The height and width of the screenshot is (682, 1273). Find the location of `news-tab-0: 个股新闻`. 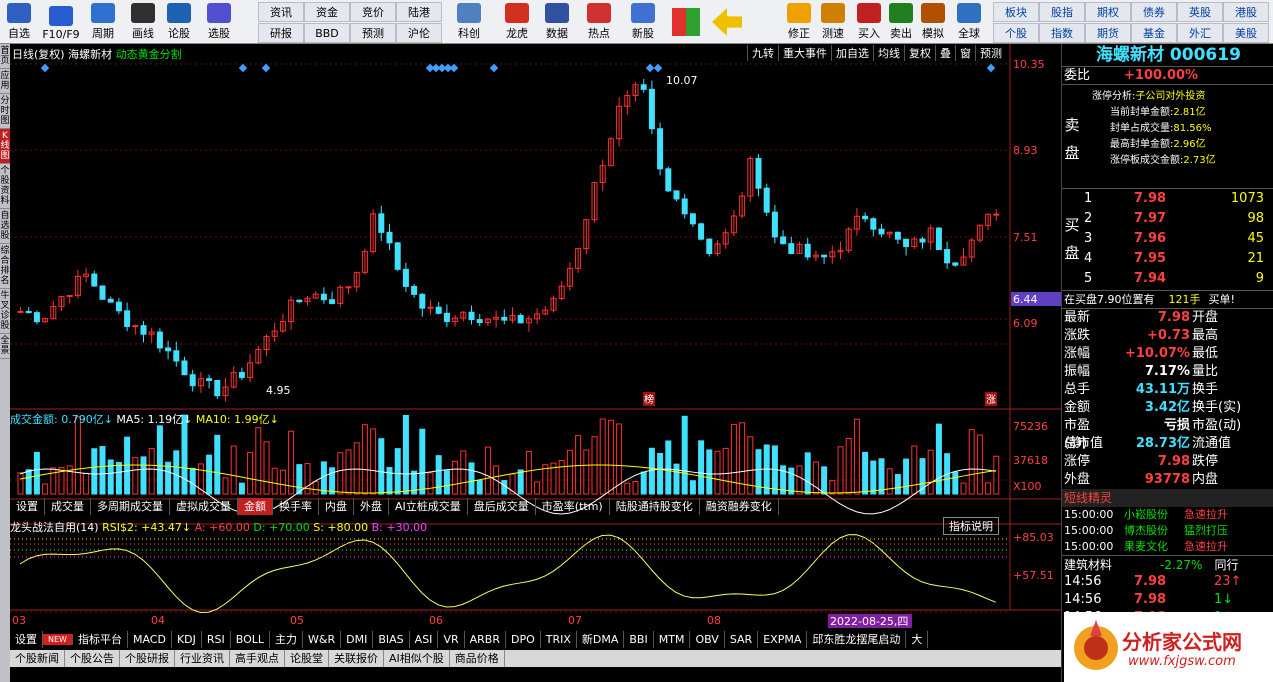

news-tab-0: 个股新闻 is located at coordinates (37, 658).